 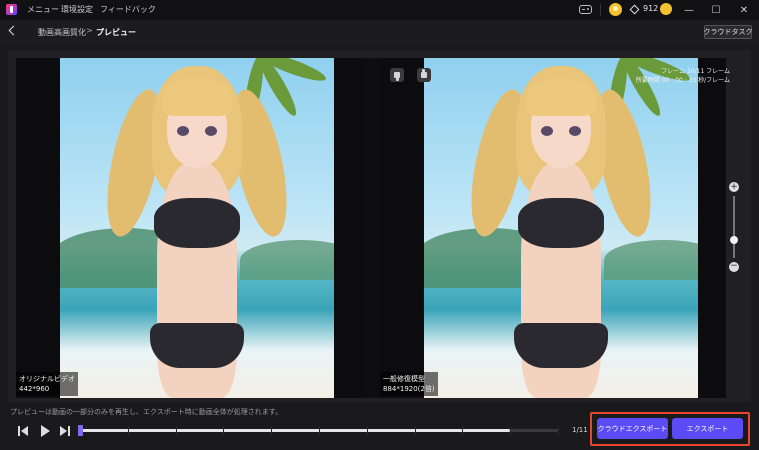 I want to click on credit-count: 912, so click(x=651, y=8).